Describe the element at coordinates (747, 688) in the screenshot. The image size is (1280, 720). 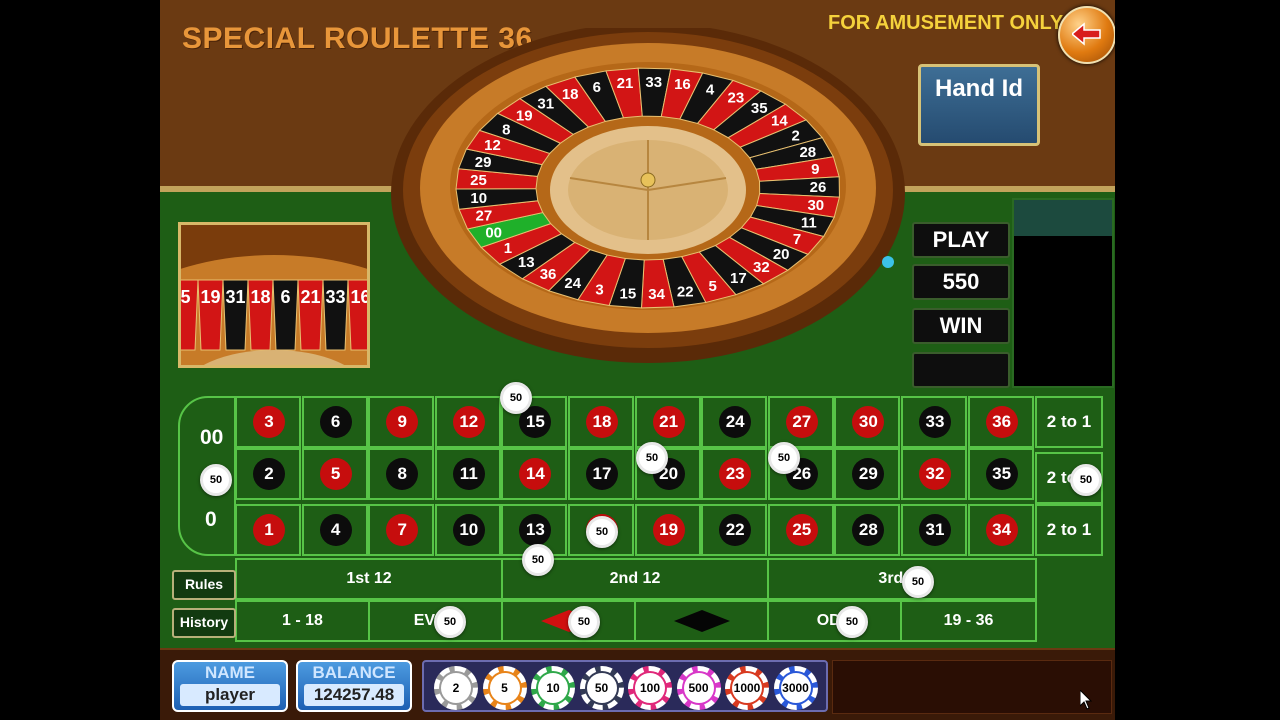
I see `chip-1000: 1000` at that location.